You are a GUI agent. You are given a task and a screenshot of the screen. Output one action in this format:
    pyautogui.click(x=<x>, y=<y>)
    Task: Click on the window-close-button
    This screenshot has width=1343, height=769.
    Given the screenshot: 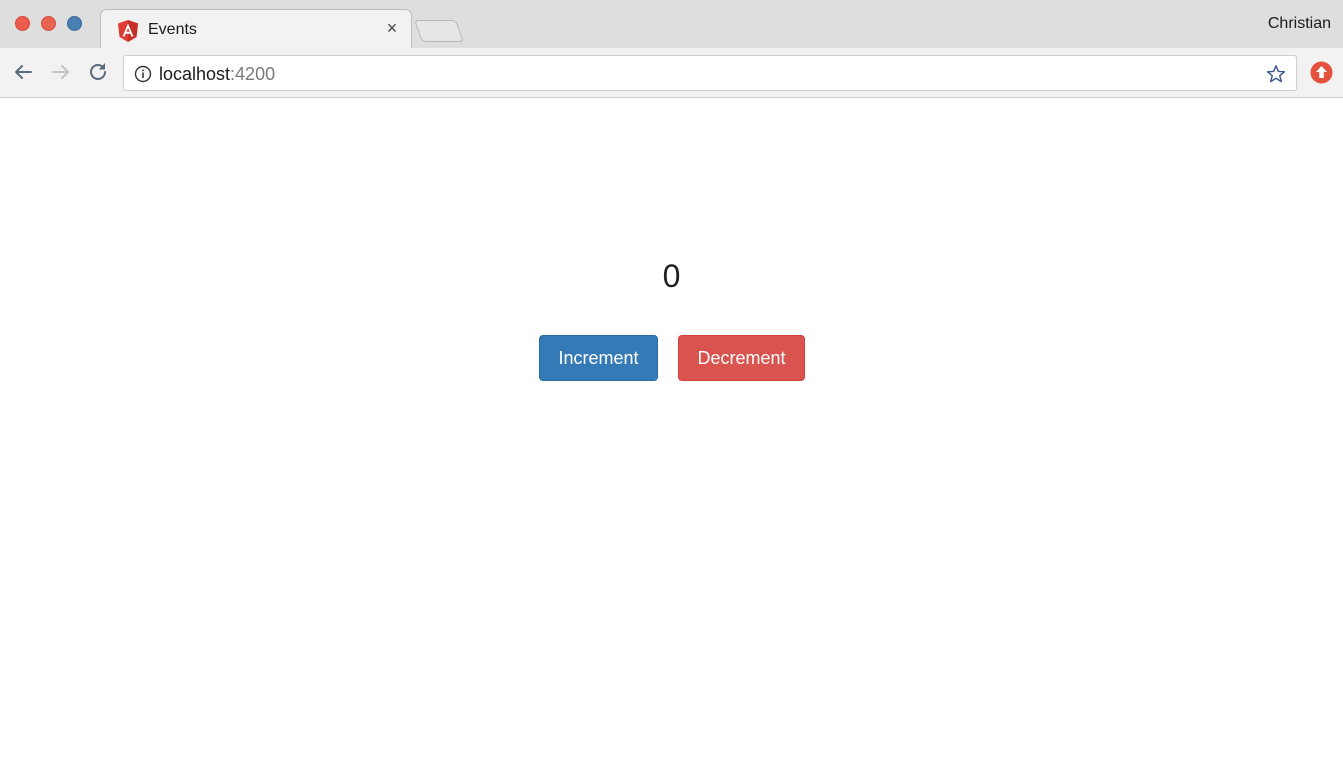 What is the action you would take?
    pyautogui.click(x=22, y=23)
    